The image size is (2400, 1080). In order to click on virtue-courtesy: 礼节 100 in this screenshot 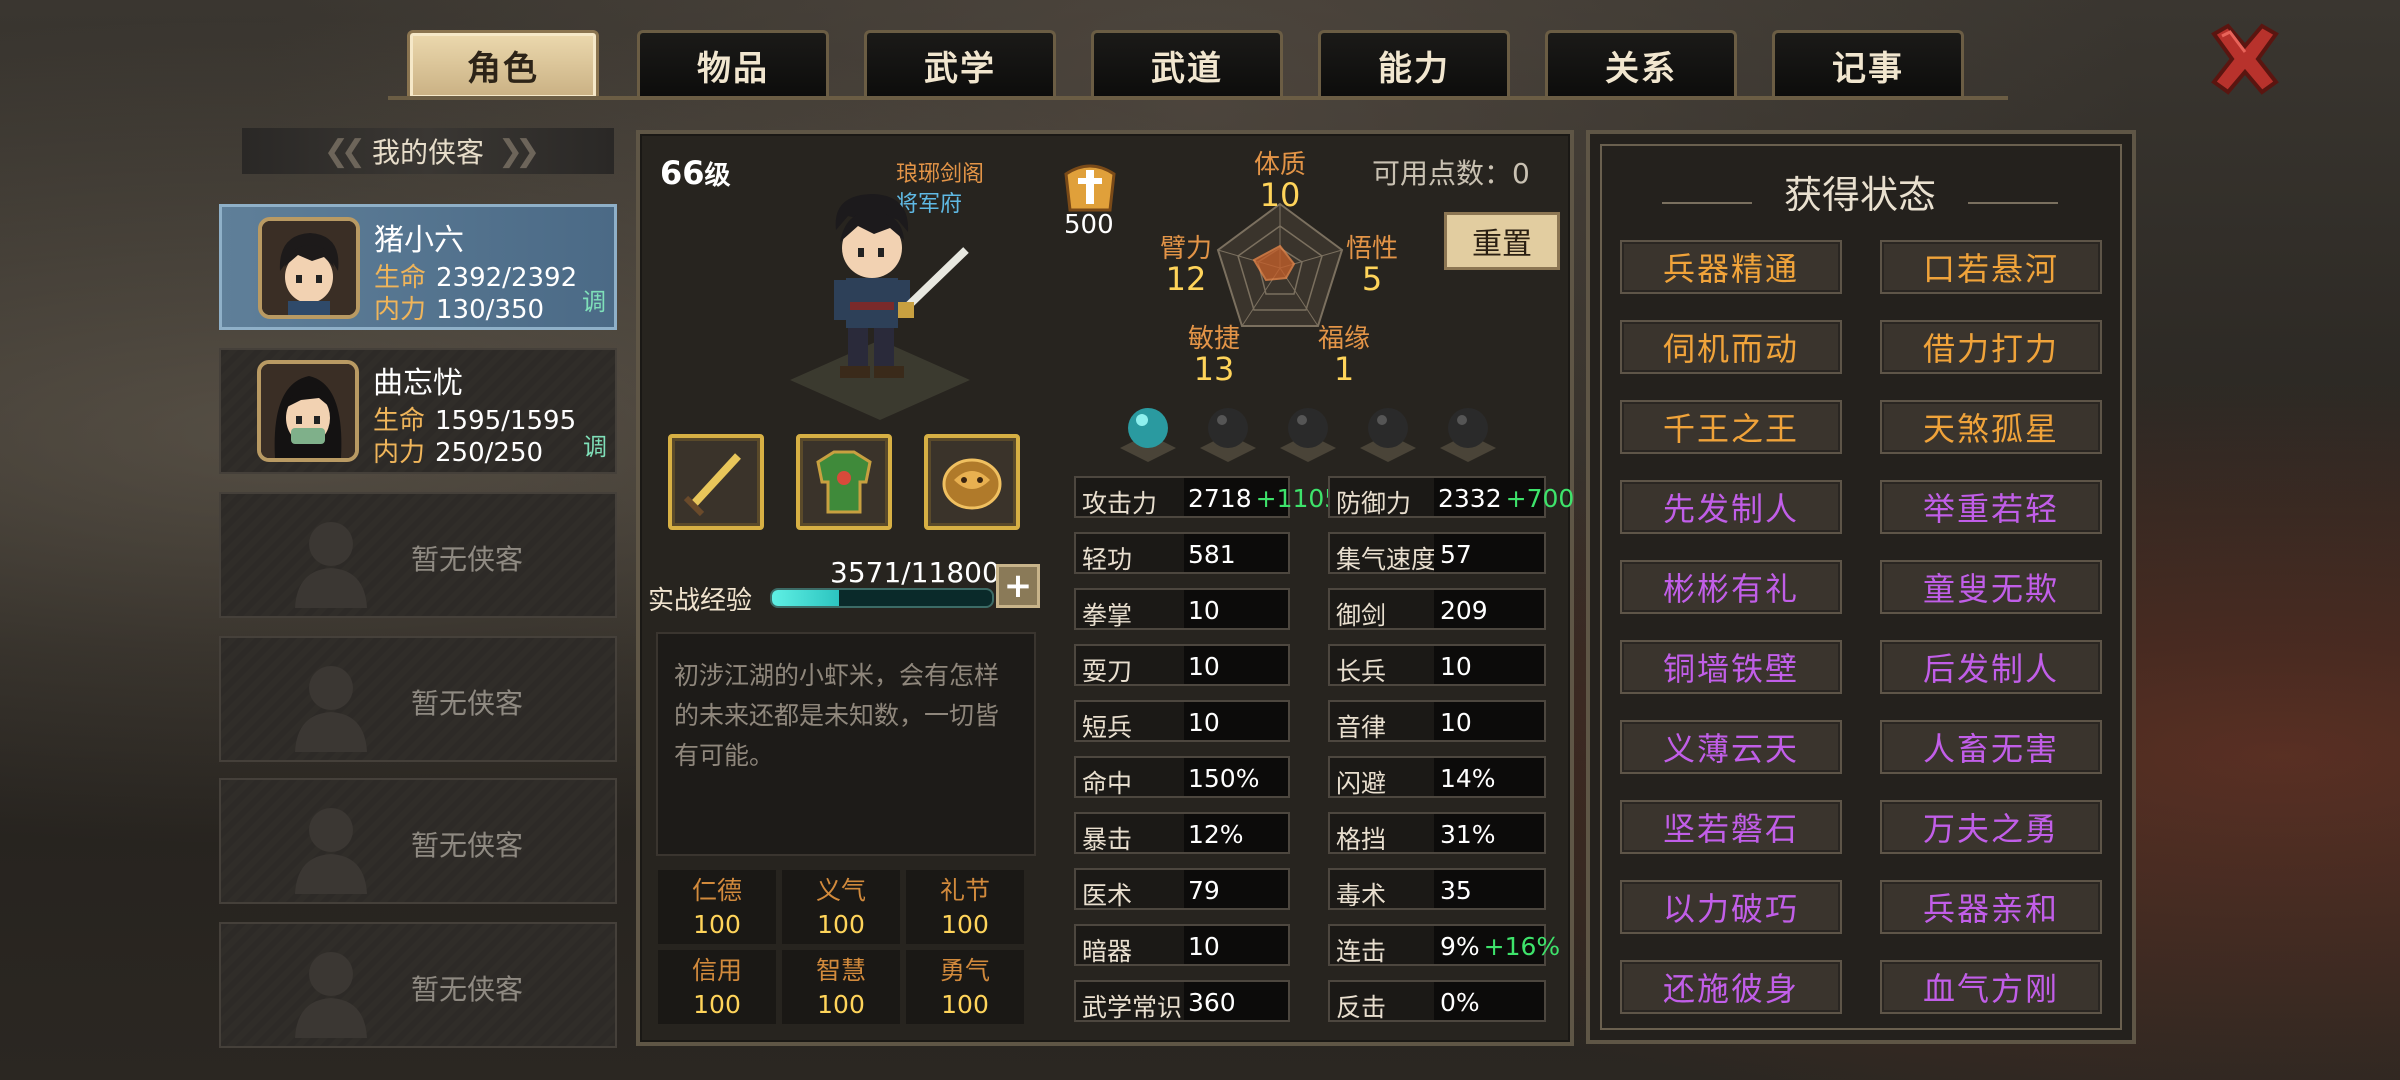, I will do `click(965, 907)`.